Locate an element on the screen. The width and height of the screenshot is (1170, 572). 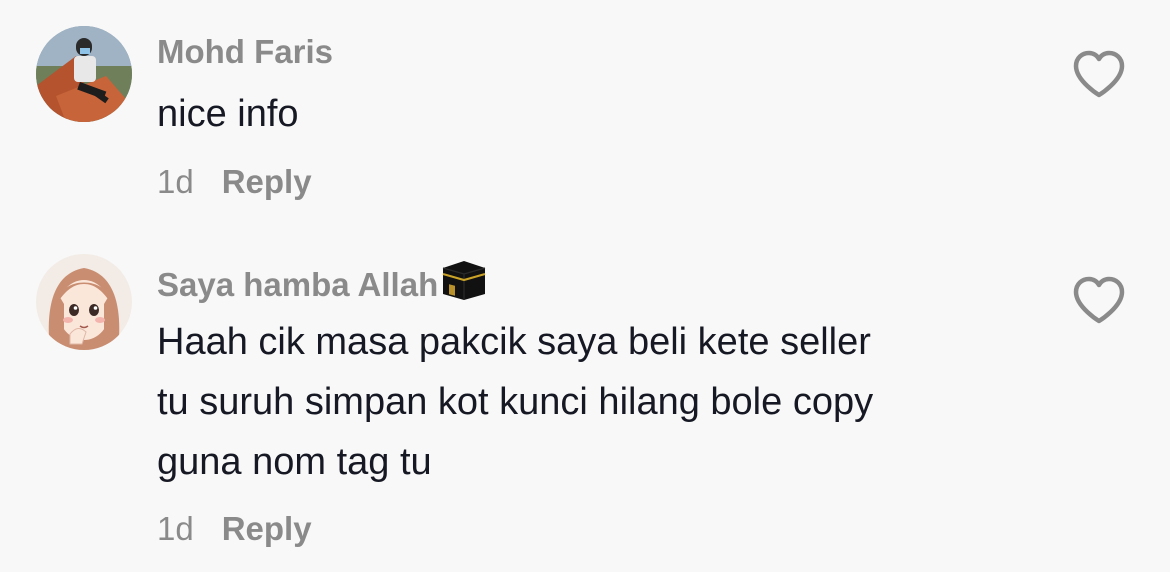
photo-avatar-icon is located at coordinates (84, 74).